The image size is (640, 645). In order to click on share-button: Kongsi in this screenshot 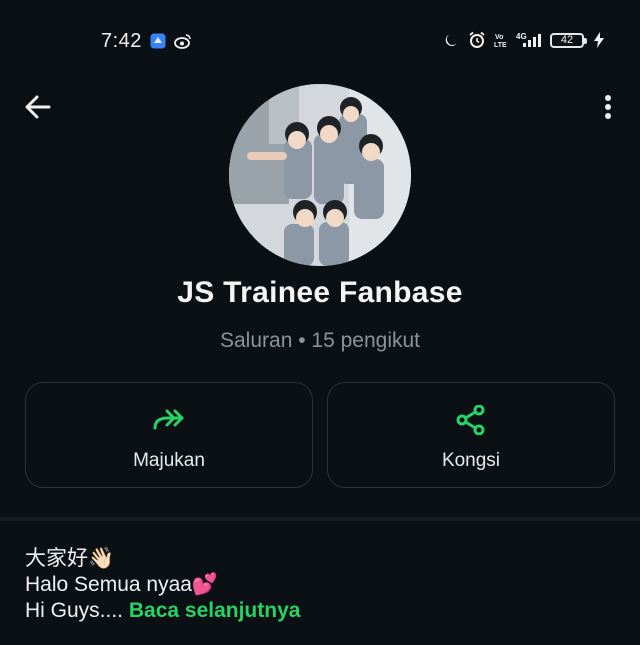, I will do `click(471, 435)`.